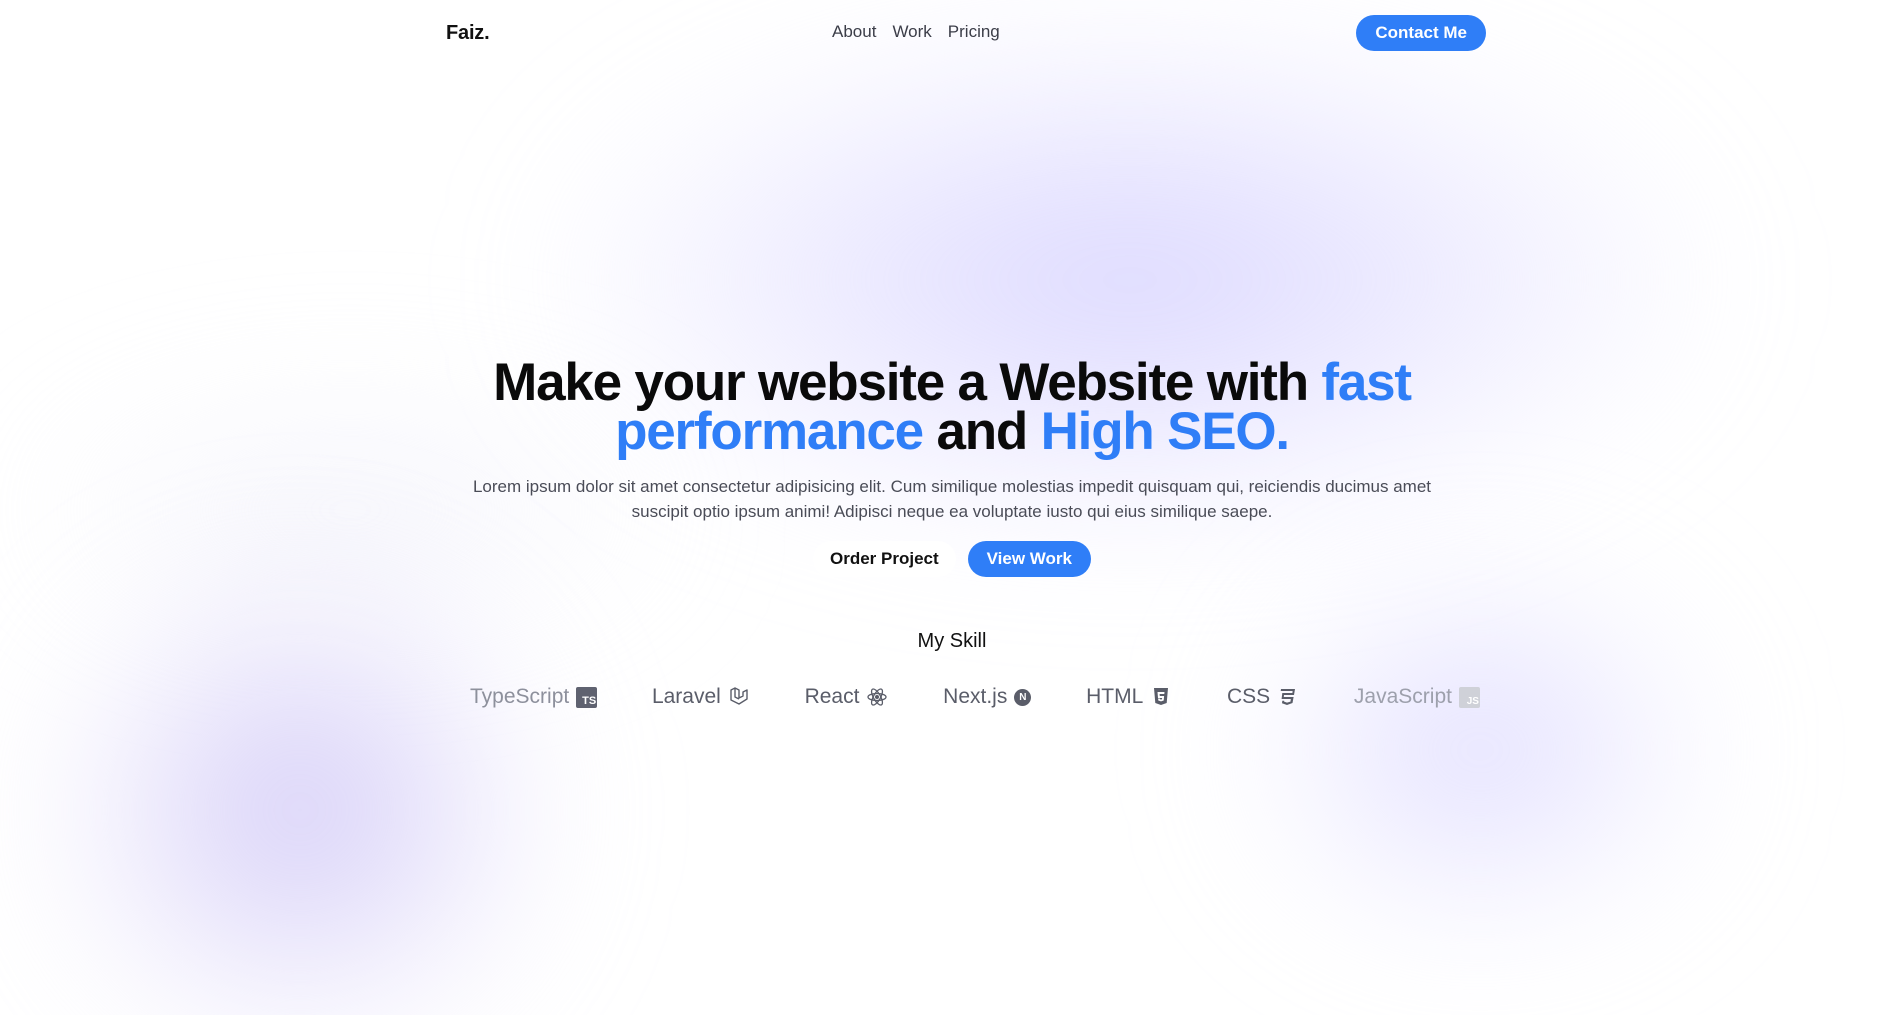 This screenshot has height=1015, width=1904. I want to click on skill-item-typescript: TypeScript TS, so click(534, 697).